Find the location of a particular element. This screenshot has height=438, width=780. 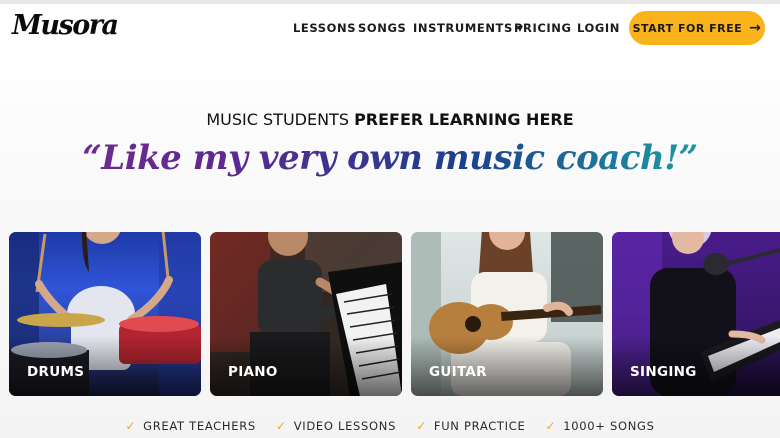

feature-label: FUN PRACTICE is located at coordinates (479, 426).